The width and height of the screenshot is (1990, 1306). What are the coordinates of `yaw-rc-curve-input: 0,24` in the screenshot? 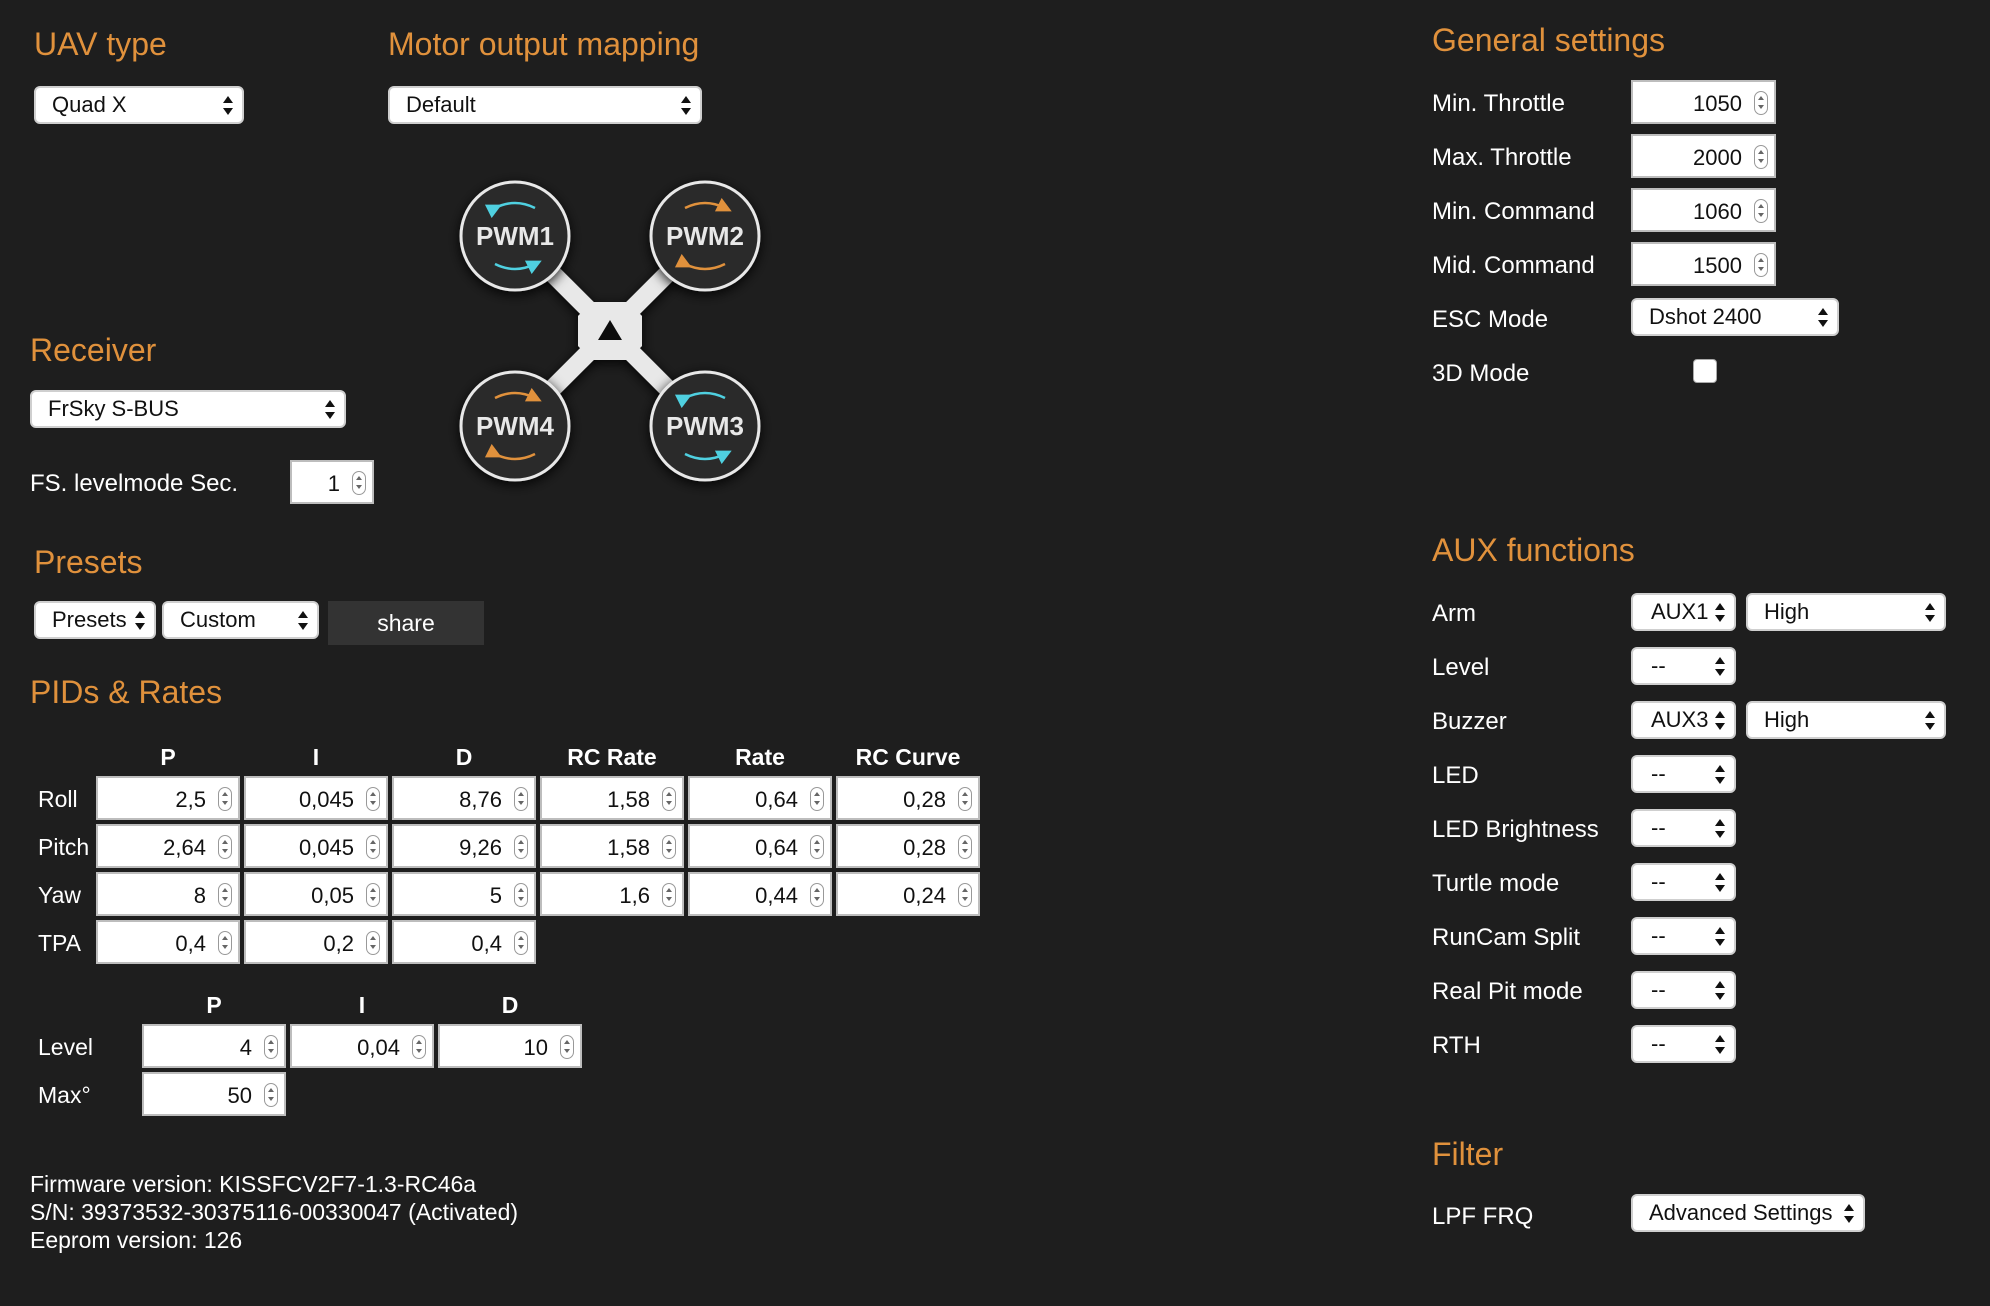 It's located at (908, 894).